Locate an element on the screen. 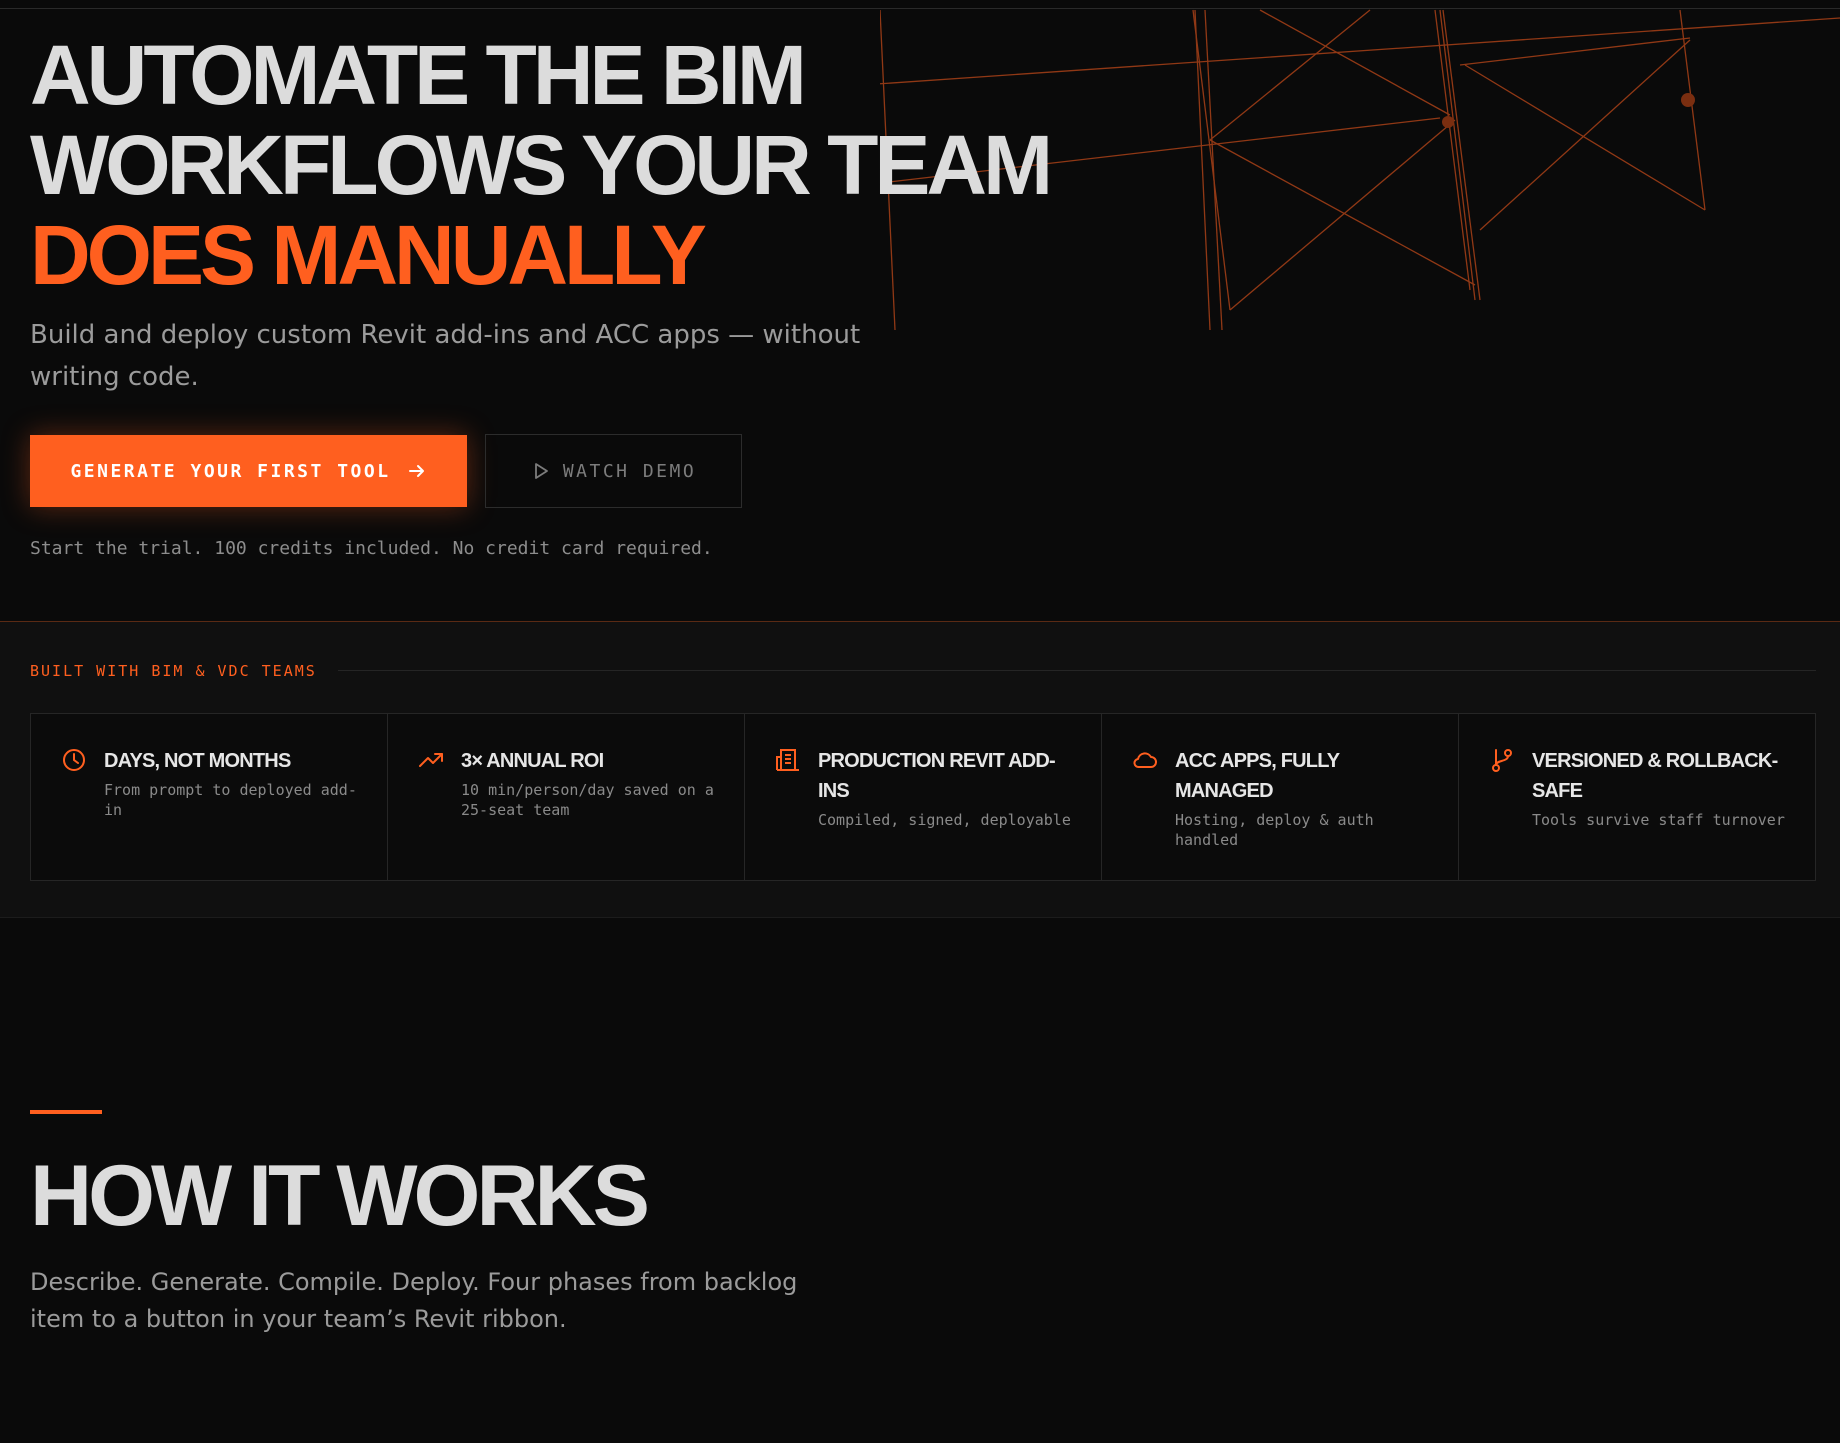  feature-description: Compiled, signed, deployable is located at coordinates (944, 820).